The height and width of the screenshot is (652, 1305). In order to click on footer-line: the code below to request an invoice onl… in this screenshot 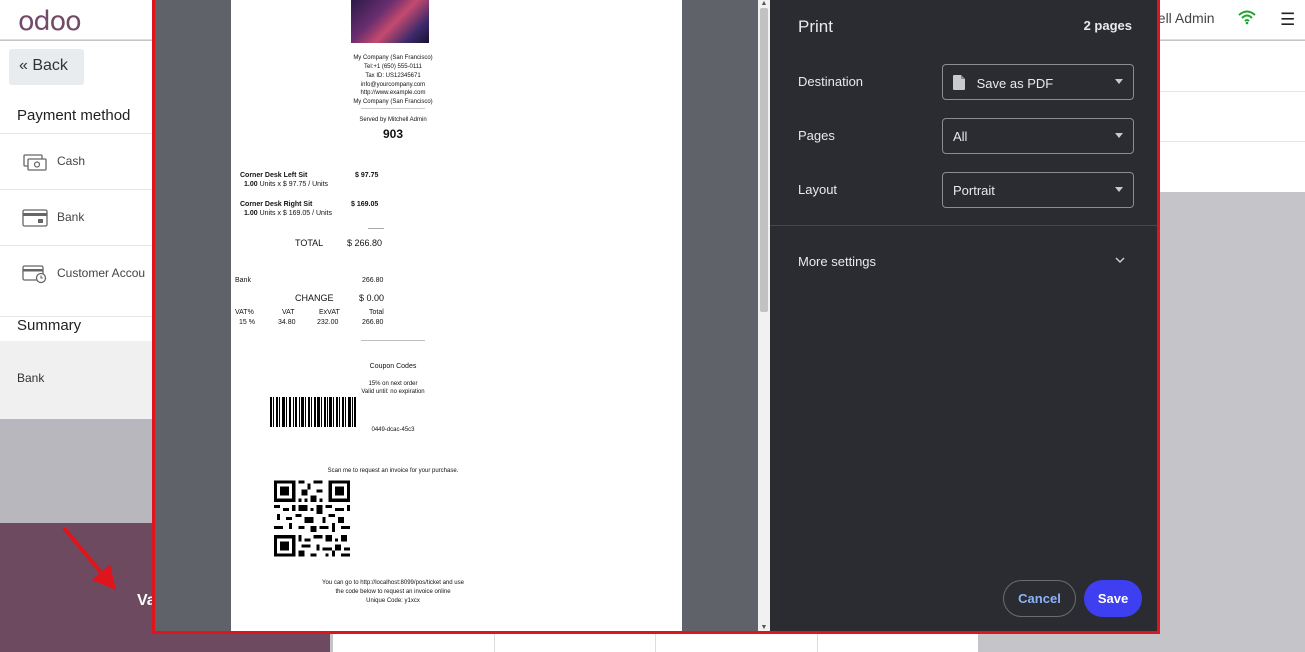, I will do `click(393, 592)`.